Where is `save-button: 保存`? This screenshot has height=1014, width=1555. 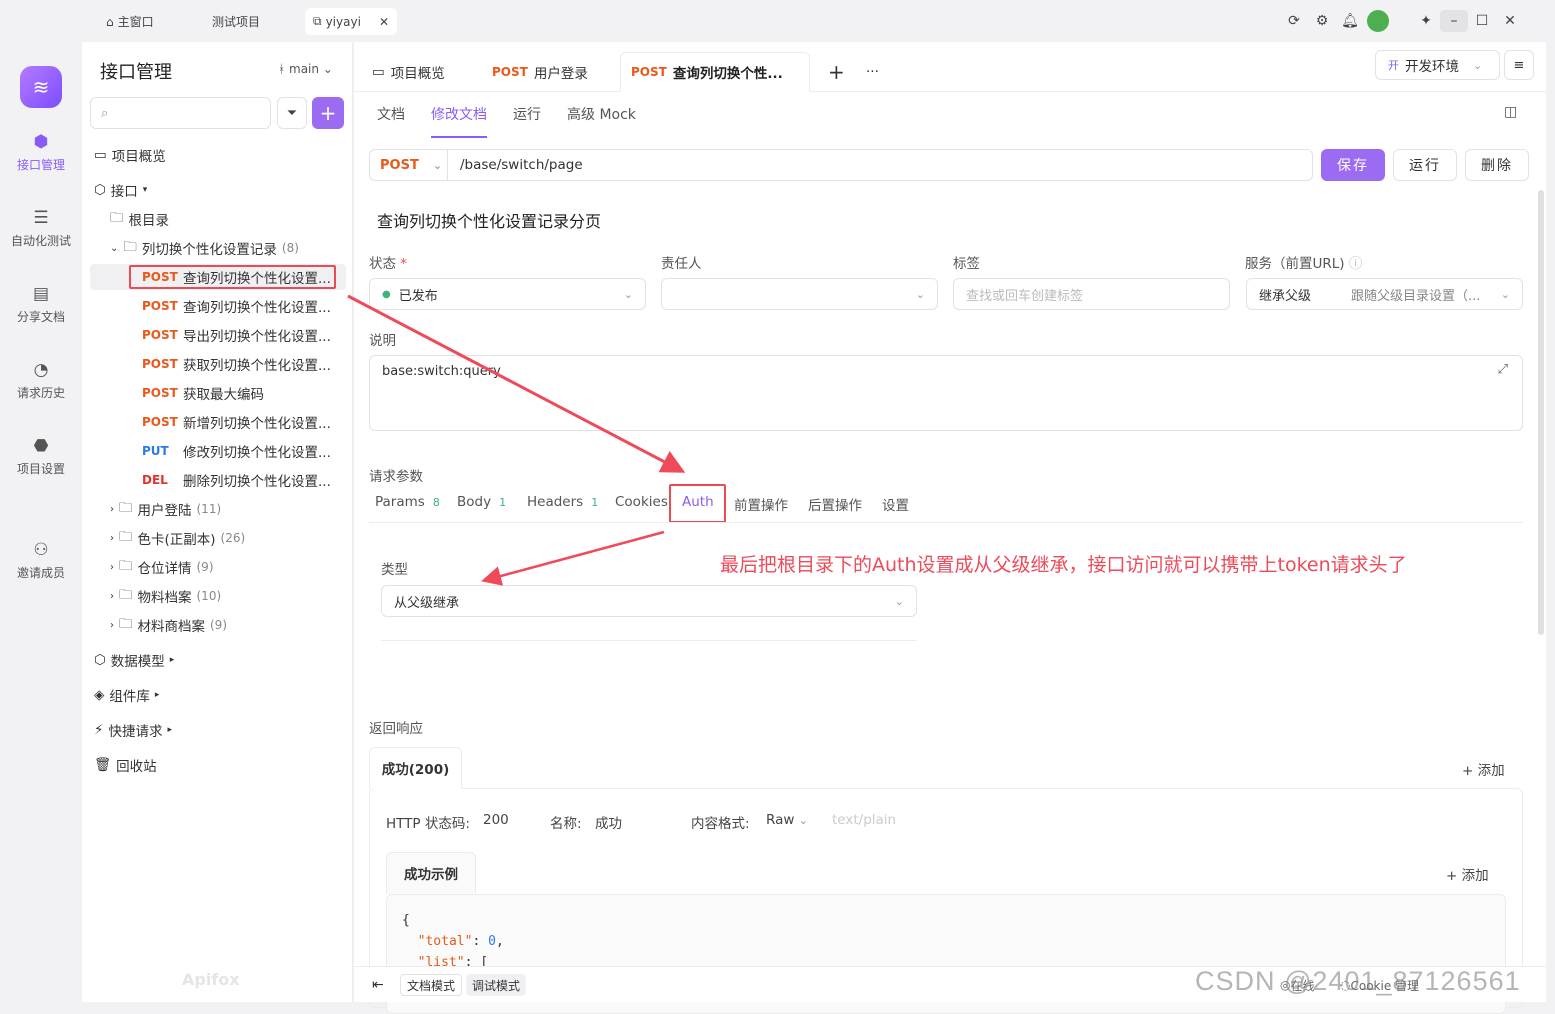
save-button: 保存 is located at coordinates (1353, 165).